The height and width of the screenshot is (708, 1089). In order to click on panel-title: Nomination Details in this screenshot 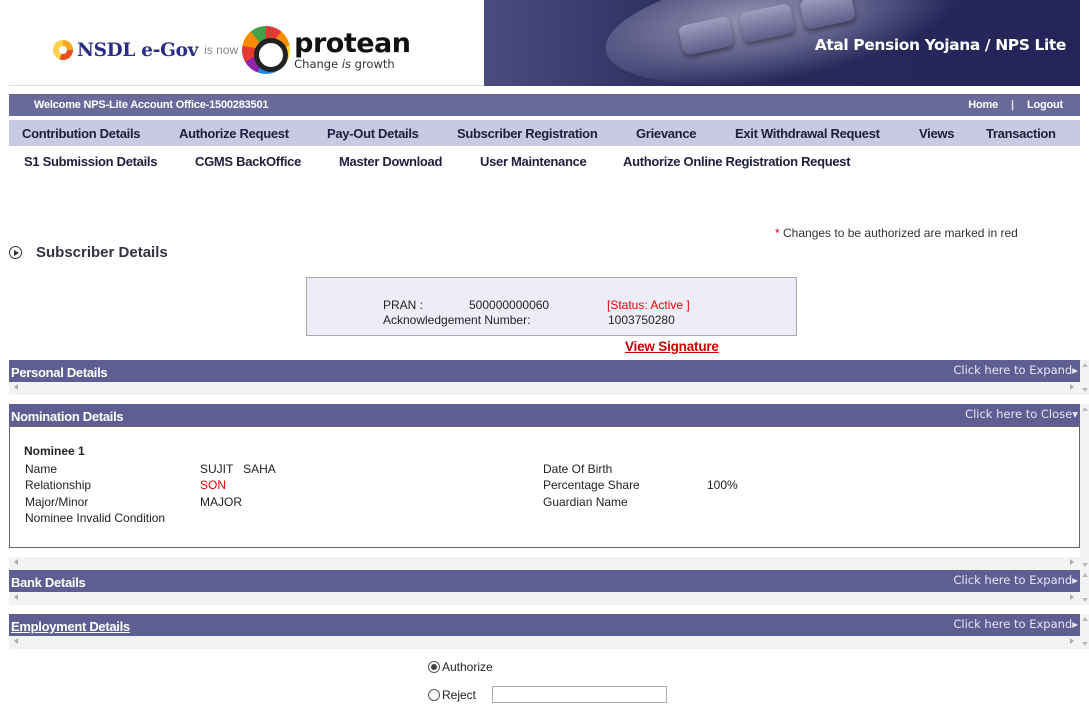, I will do `click(67, 416)`.